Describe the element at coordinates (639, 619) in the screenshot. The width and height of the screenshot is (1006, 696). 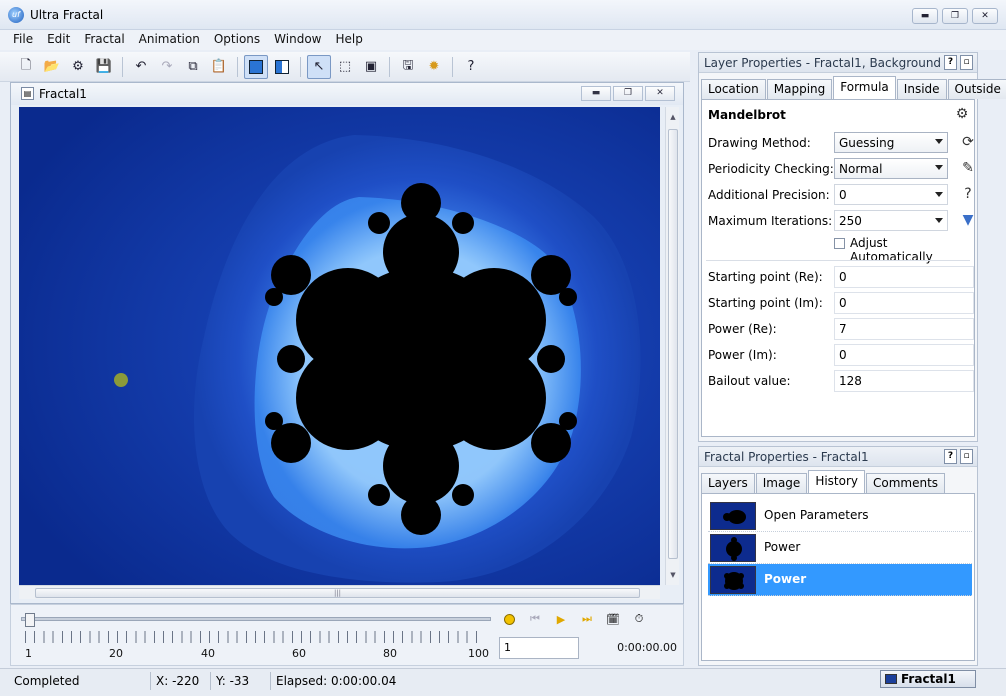
I see `timing-icon: ⏱` at that location.